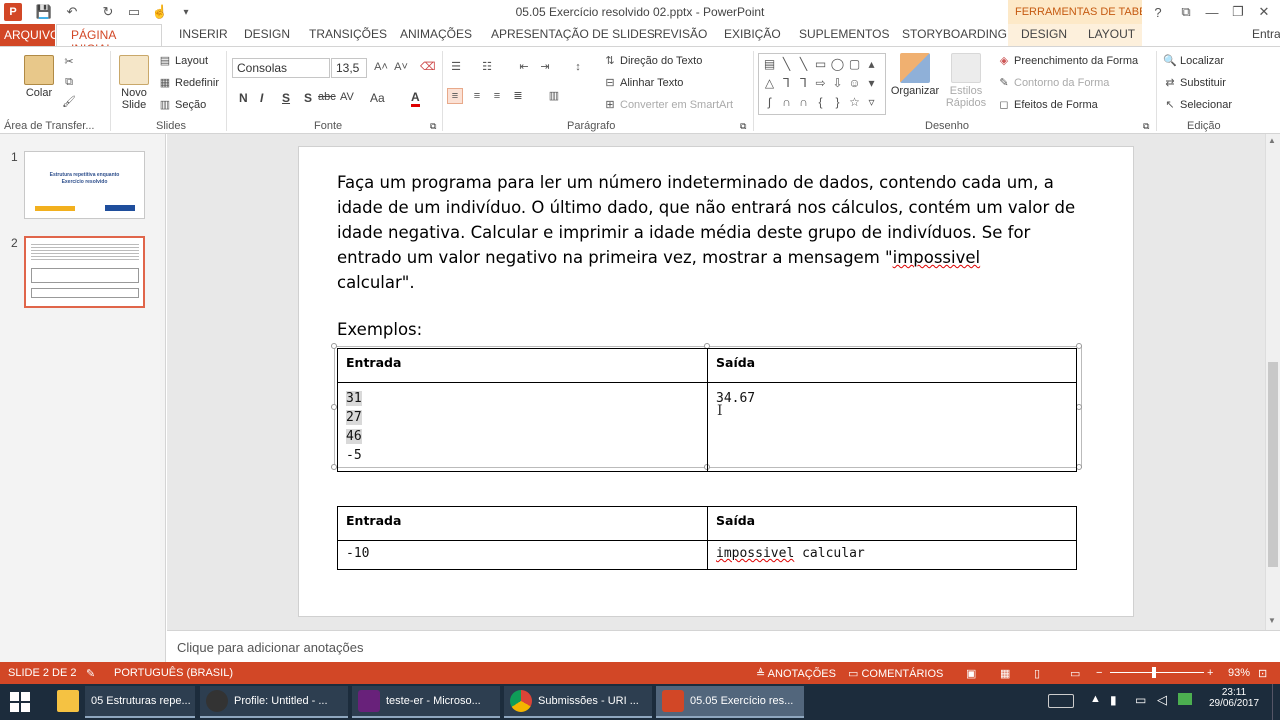 The image size is (1280, 720). Describe the element at coordinates (1154, 672) in the screenshot. I see `zoom-slider-thumb` at that location.